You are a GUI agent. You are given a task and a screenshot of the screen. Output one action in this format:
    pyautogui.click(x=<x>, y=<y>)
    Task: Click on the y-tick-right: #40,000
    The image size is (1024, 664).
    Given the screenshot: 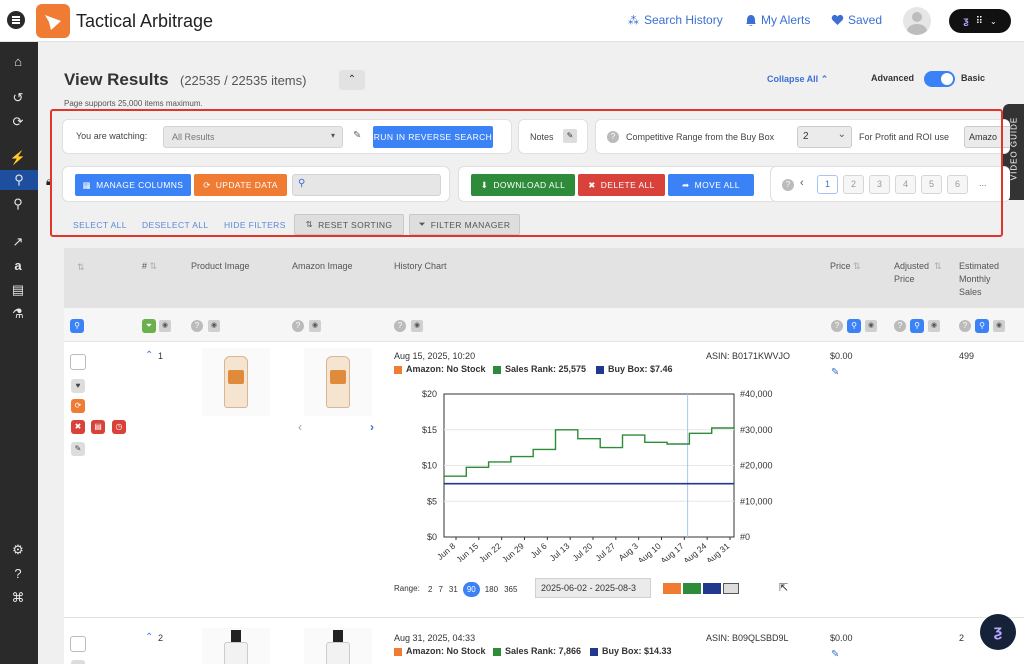 What is the action you would take?
    pyautogui.click(x=756, y=394)
    